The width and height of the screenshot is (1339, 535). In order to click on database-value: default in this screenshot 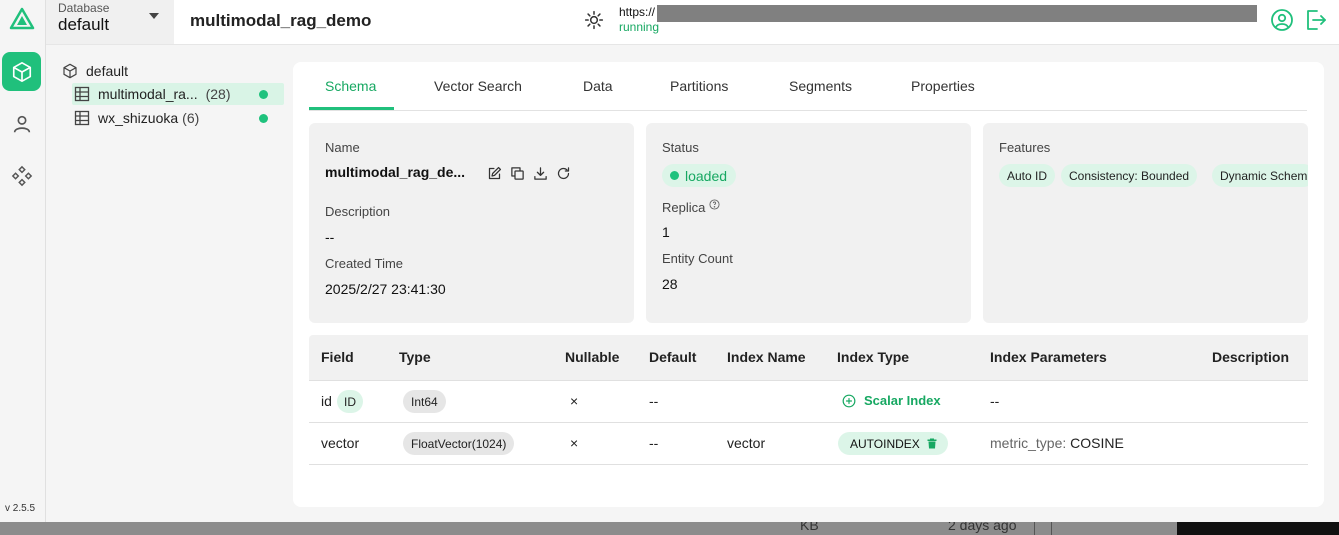, I will do `click(84, 24)`.